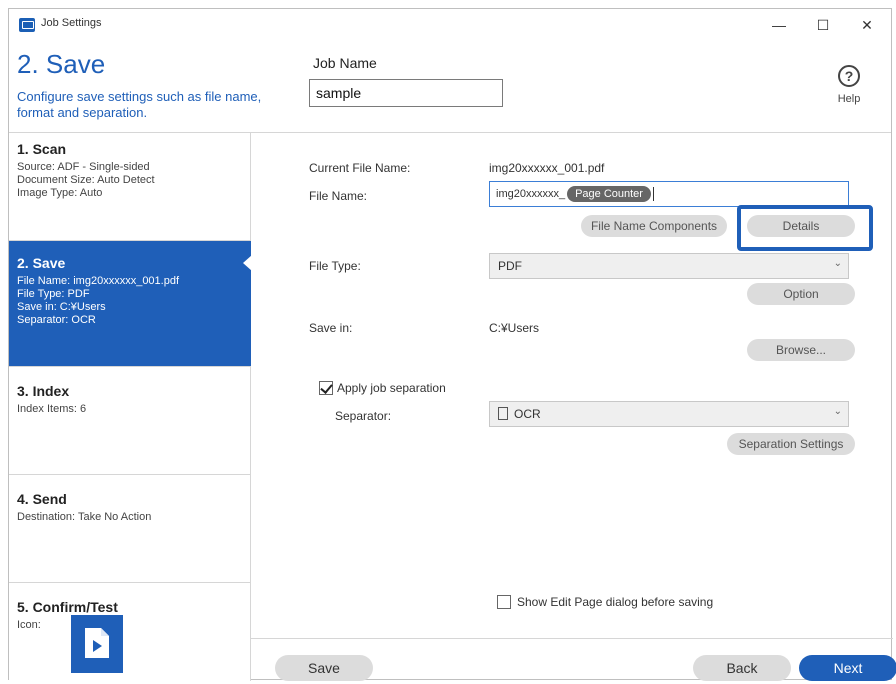 This screenshot has width=896, height=684. Describe the element at coordinates (527, 414) in the screenshot. I see `separator-value: OCR` at that location.